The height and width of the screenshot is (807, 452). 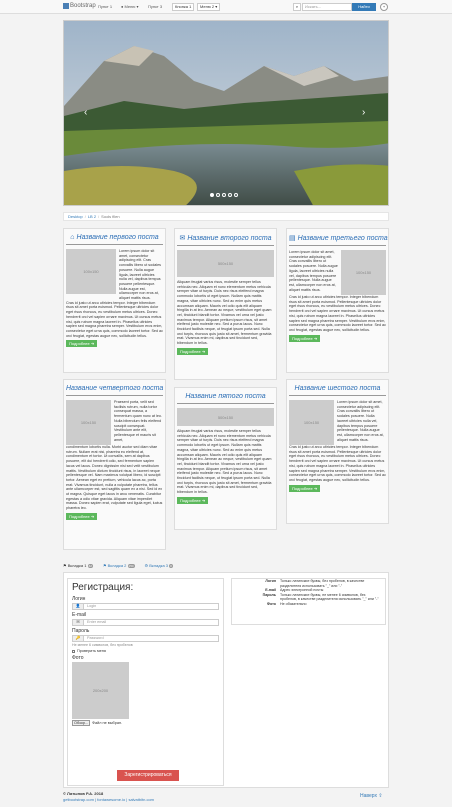 What do you see at coordinates (73, 651) in the screenshot?
I see `checkbox-icon` at bounding box center [73, 651].